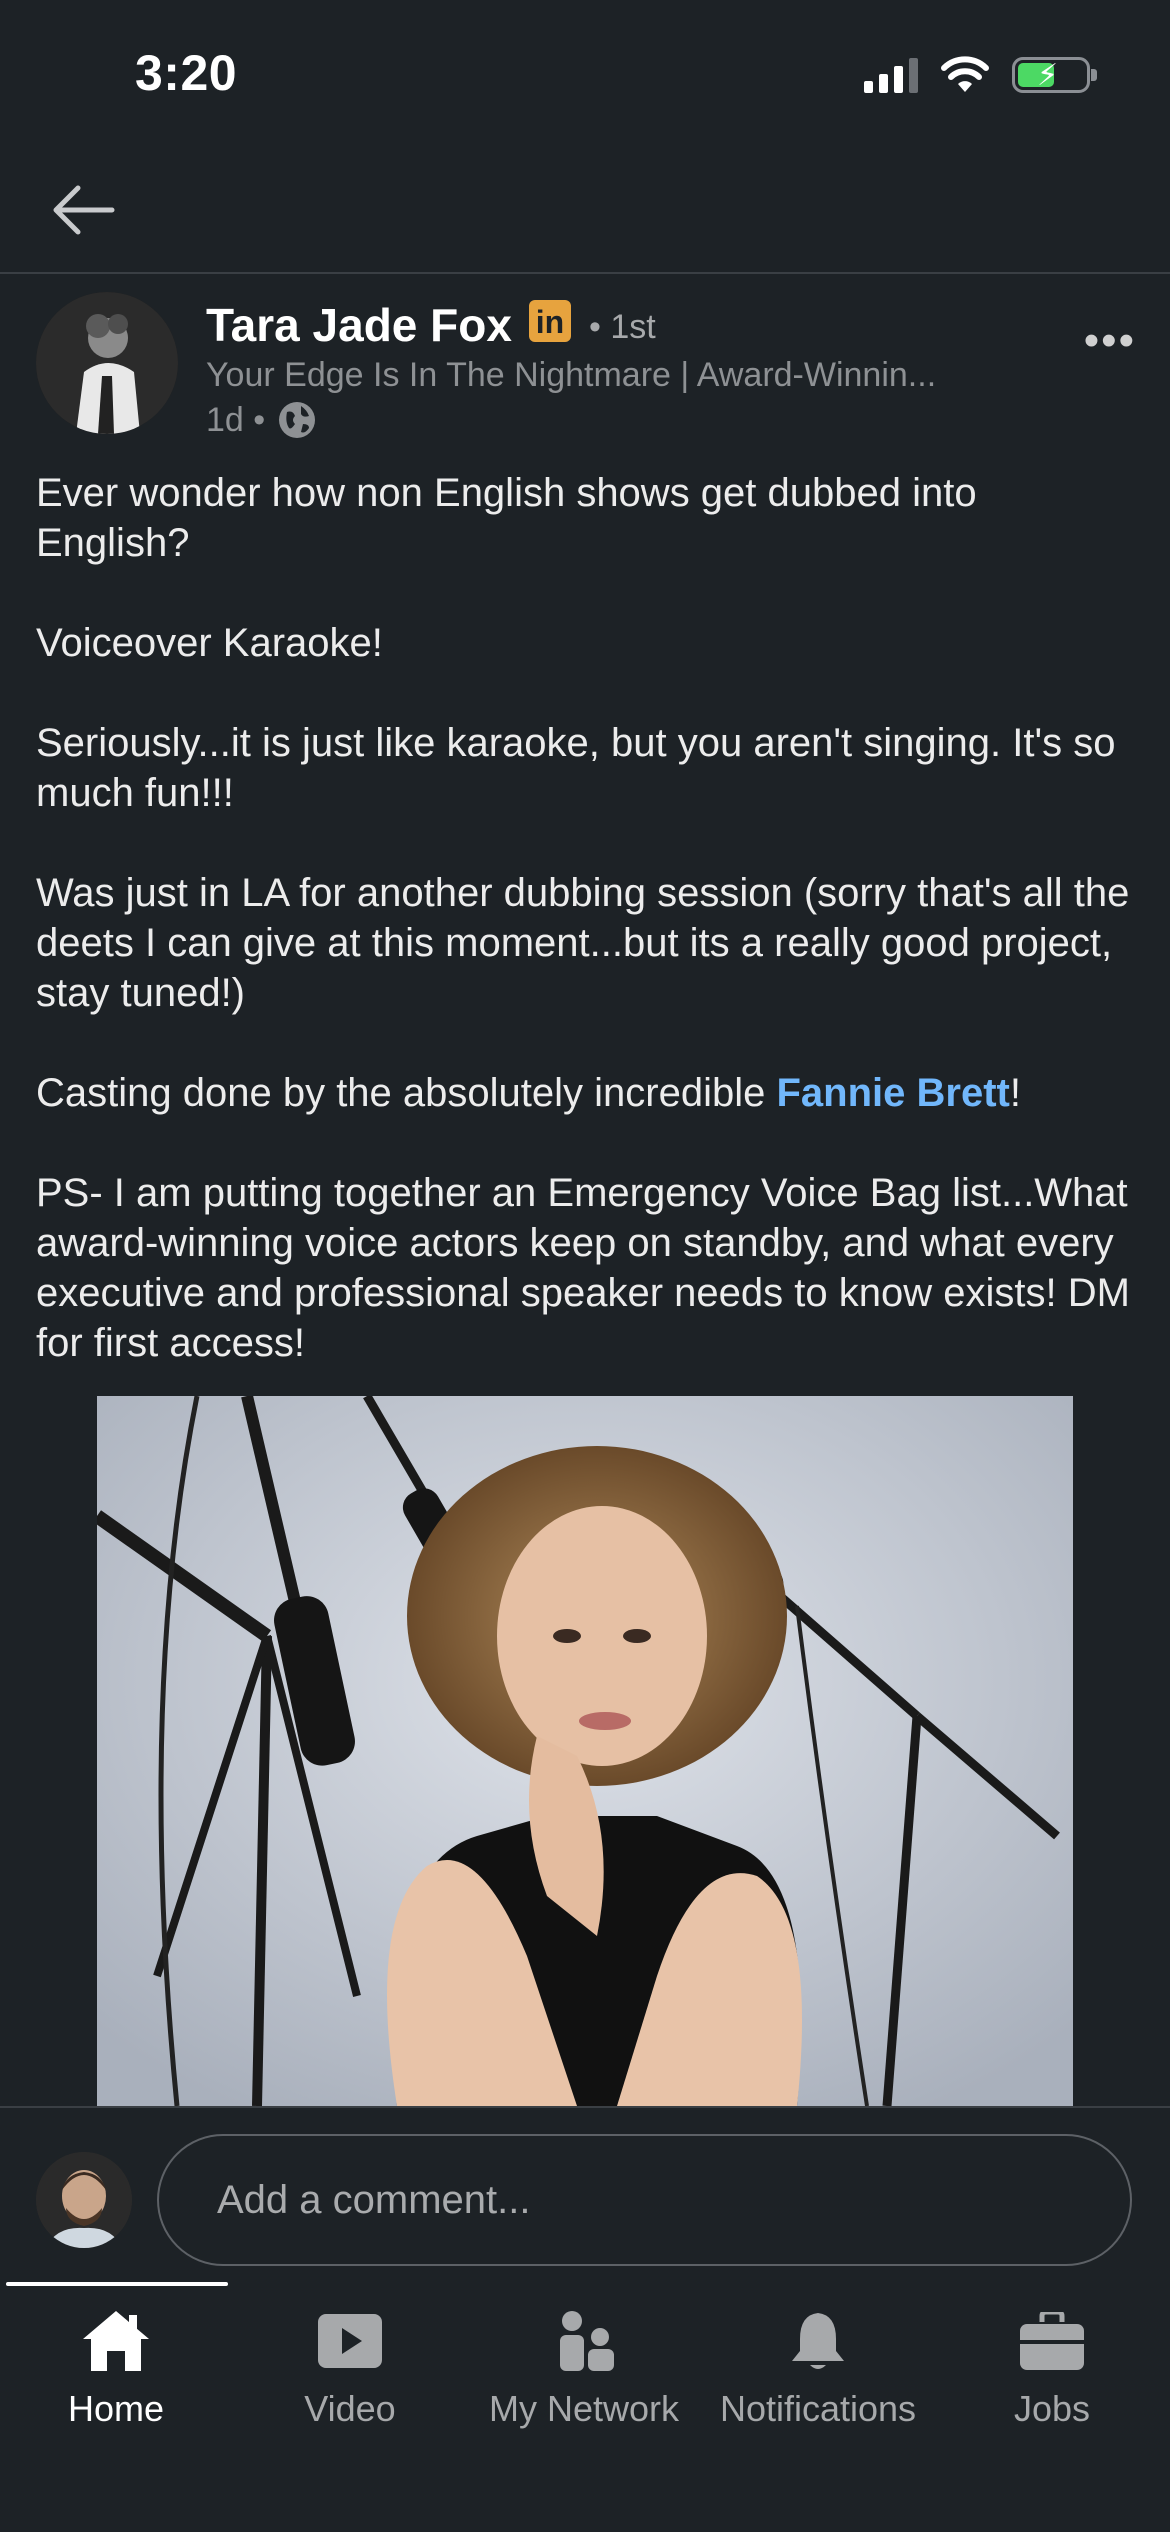 The height and width of the screenshot is (2532, 1170). I want to click on battery-icon: ⚡, so click(1054, 75).